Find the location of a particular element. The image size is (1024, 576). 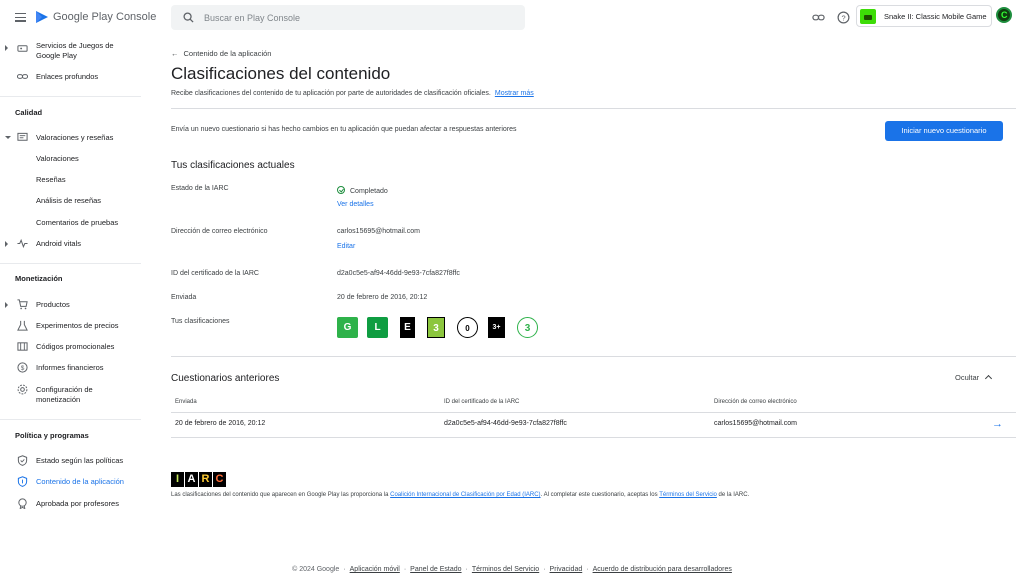

sidebar-item-analisis-resenas: Análisis de reseñas is located at coordinates (68, 200).